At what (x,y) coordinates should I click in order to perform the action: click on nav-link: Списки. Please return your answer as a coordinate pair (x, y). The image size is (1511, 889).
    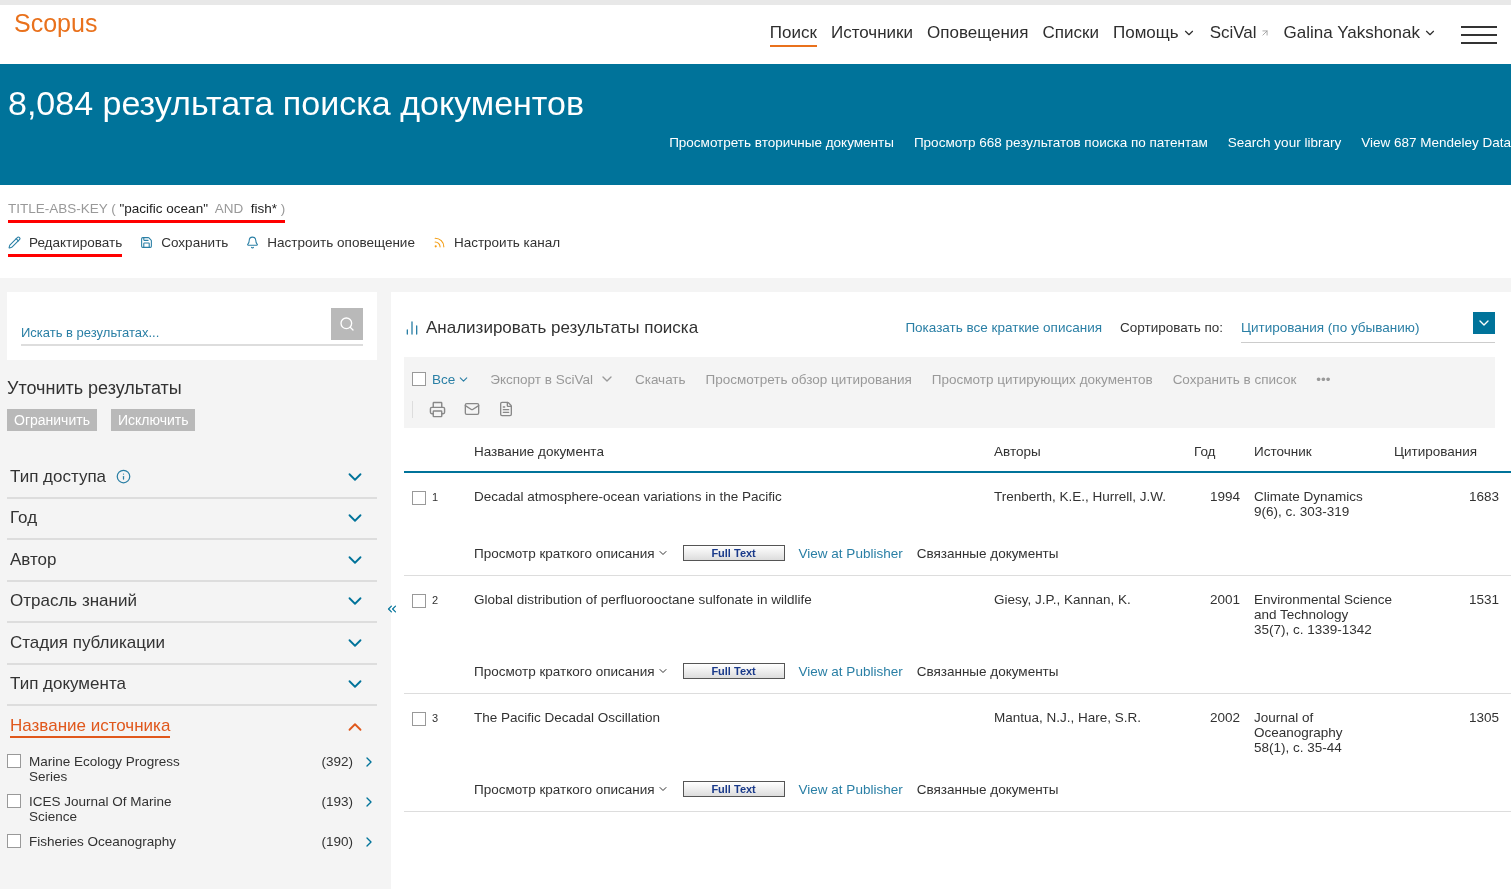
    Looking at the image, I should click on (1070, 34).